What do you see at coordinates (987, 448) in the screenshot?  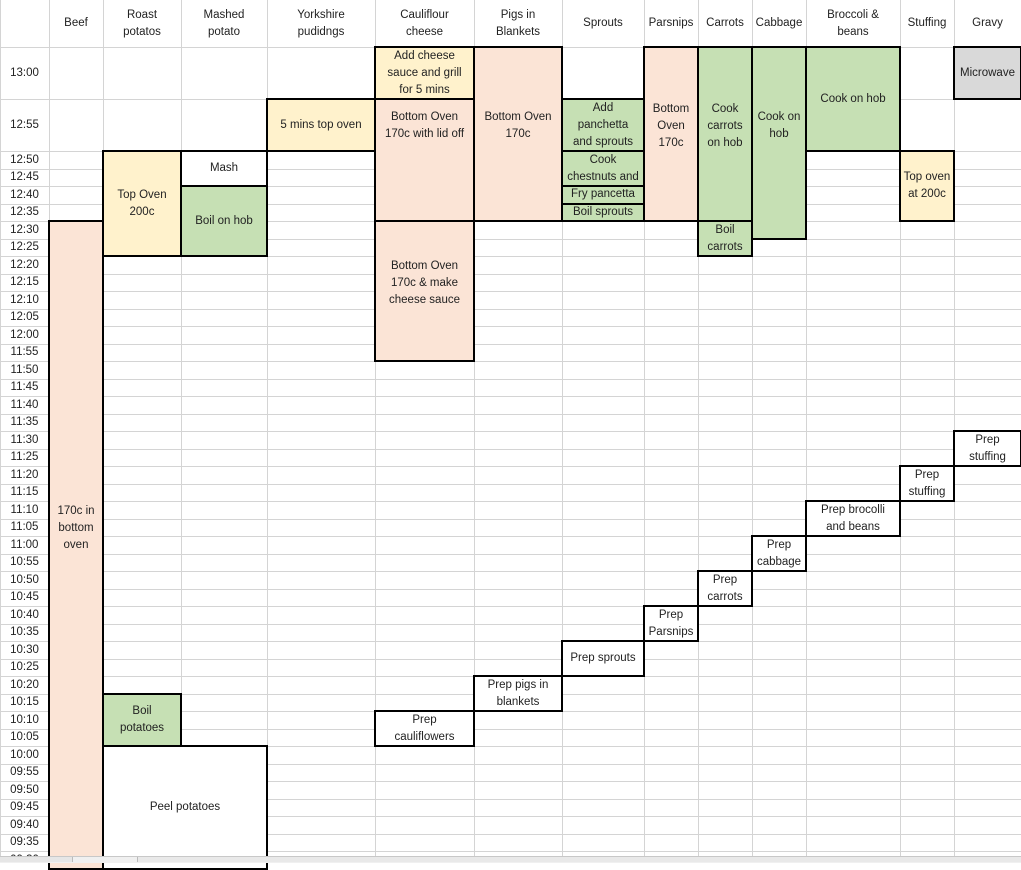 I see `task-block-gravy: Prep stuffing` at bounding box center [987, 448].